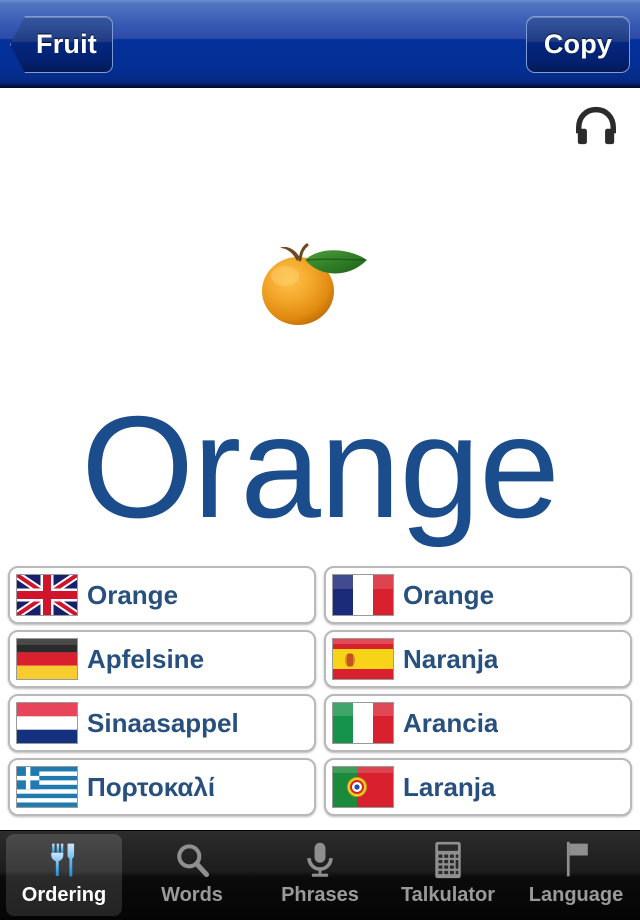 This screenshot has height=920, width=640. What do you see at coordinates (192, 895) in the screenshot?
I see `tab-label-words: Words` at bounding box center [192, 895].